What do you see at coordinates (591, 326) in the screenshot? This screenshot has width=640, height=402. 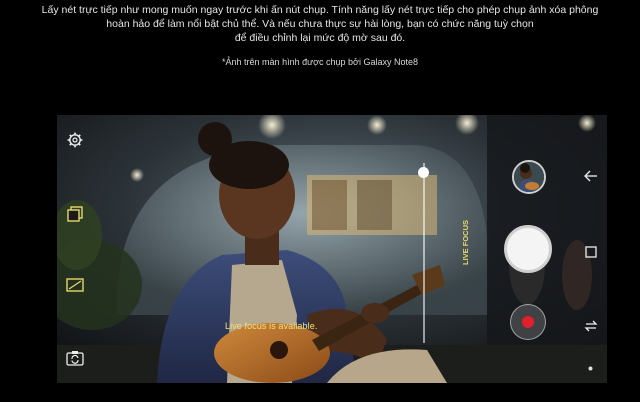 I see `swap-icon` at bounding box center [591, 326].